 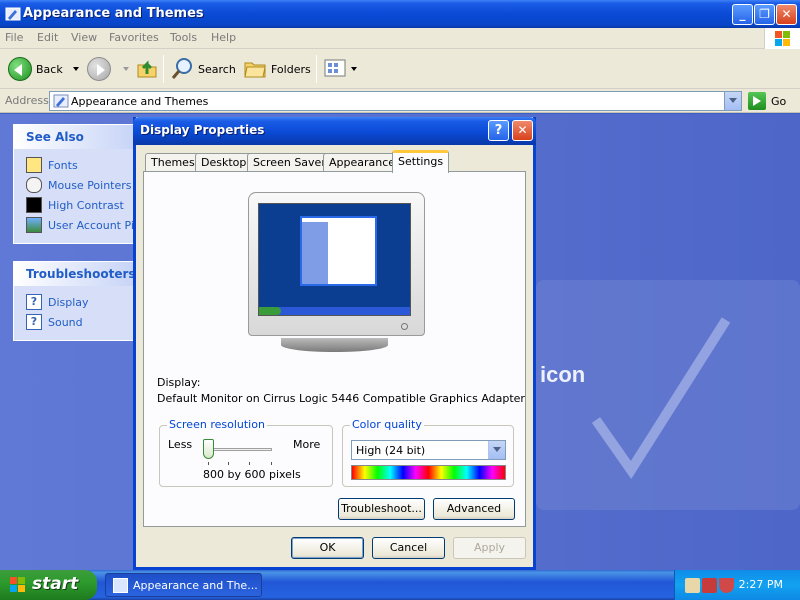 What do you see at coordinates (75, 137) in the screenshot?
I see `see-also-title: See Also` at bounding box center [75, 137].